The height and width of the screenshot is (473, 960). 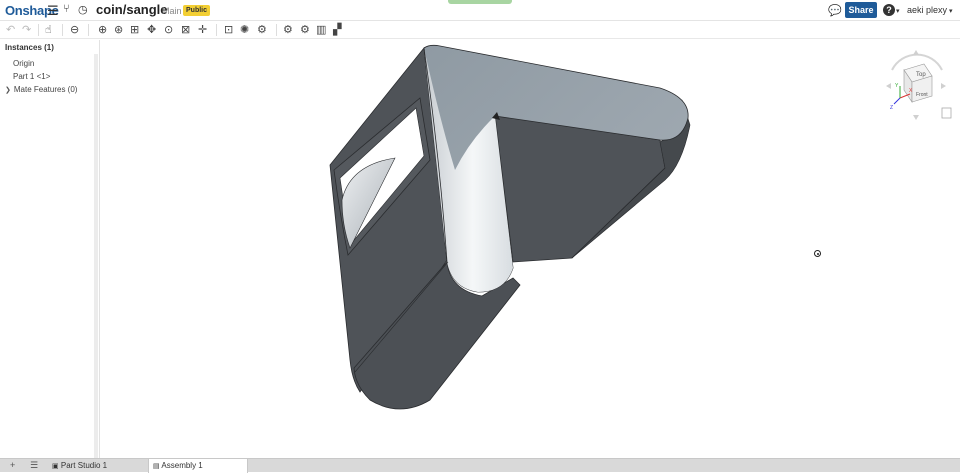 What do you see at coordinates (74, 29) in the screenshot?
I see `replicate-icon: ⊖` at bounding box center [74, 29].